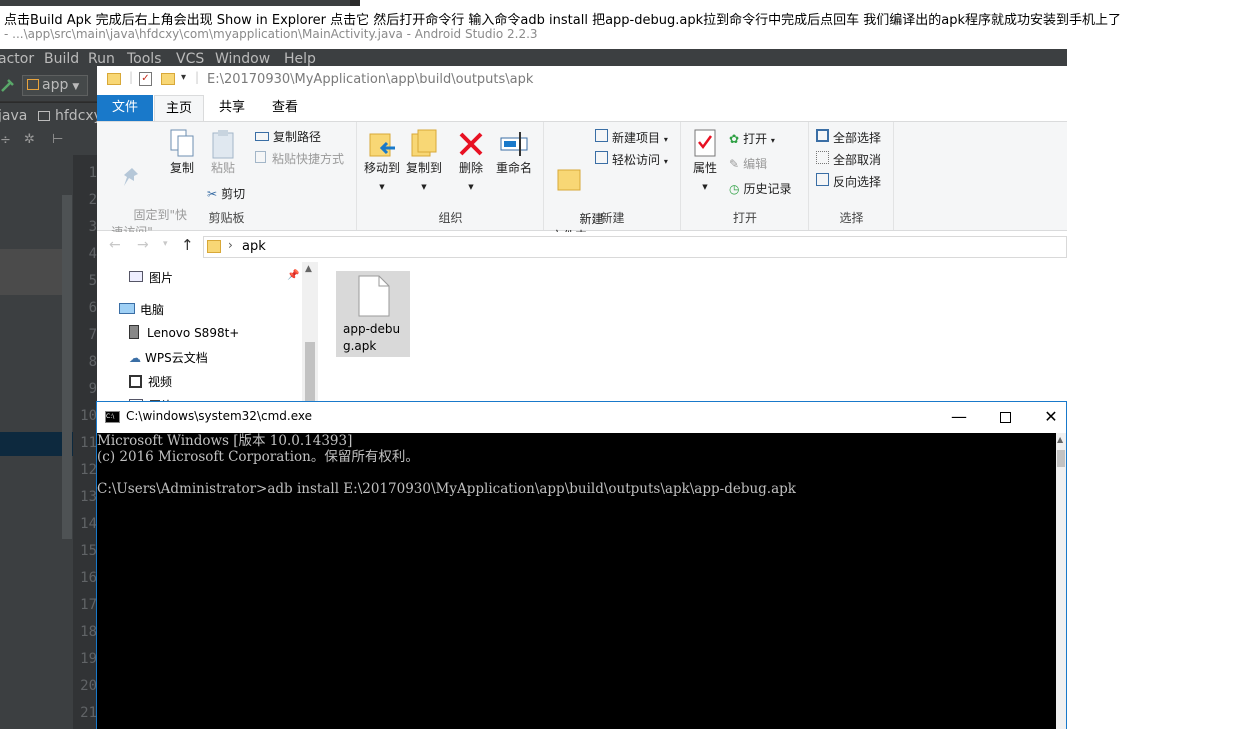 This screenshot has height=729, width=1253. Describe the element at coordinates (1005, 417) in the screenshot. I see `maximize-button` at that location.